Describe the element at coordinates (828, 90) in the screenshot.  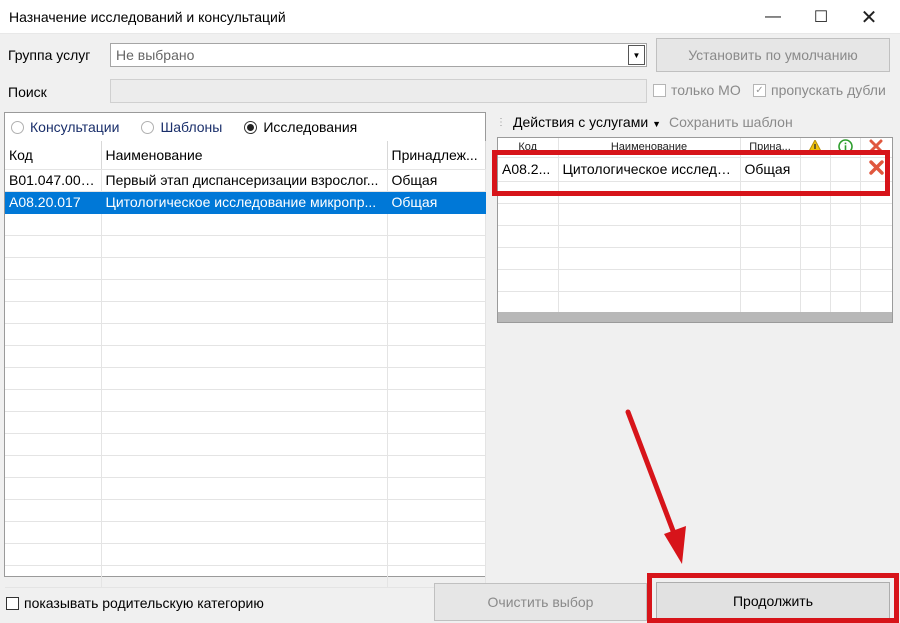
I see `skip-duplicates-label: пропускать дубли` at that location.